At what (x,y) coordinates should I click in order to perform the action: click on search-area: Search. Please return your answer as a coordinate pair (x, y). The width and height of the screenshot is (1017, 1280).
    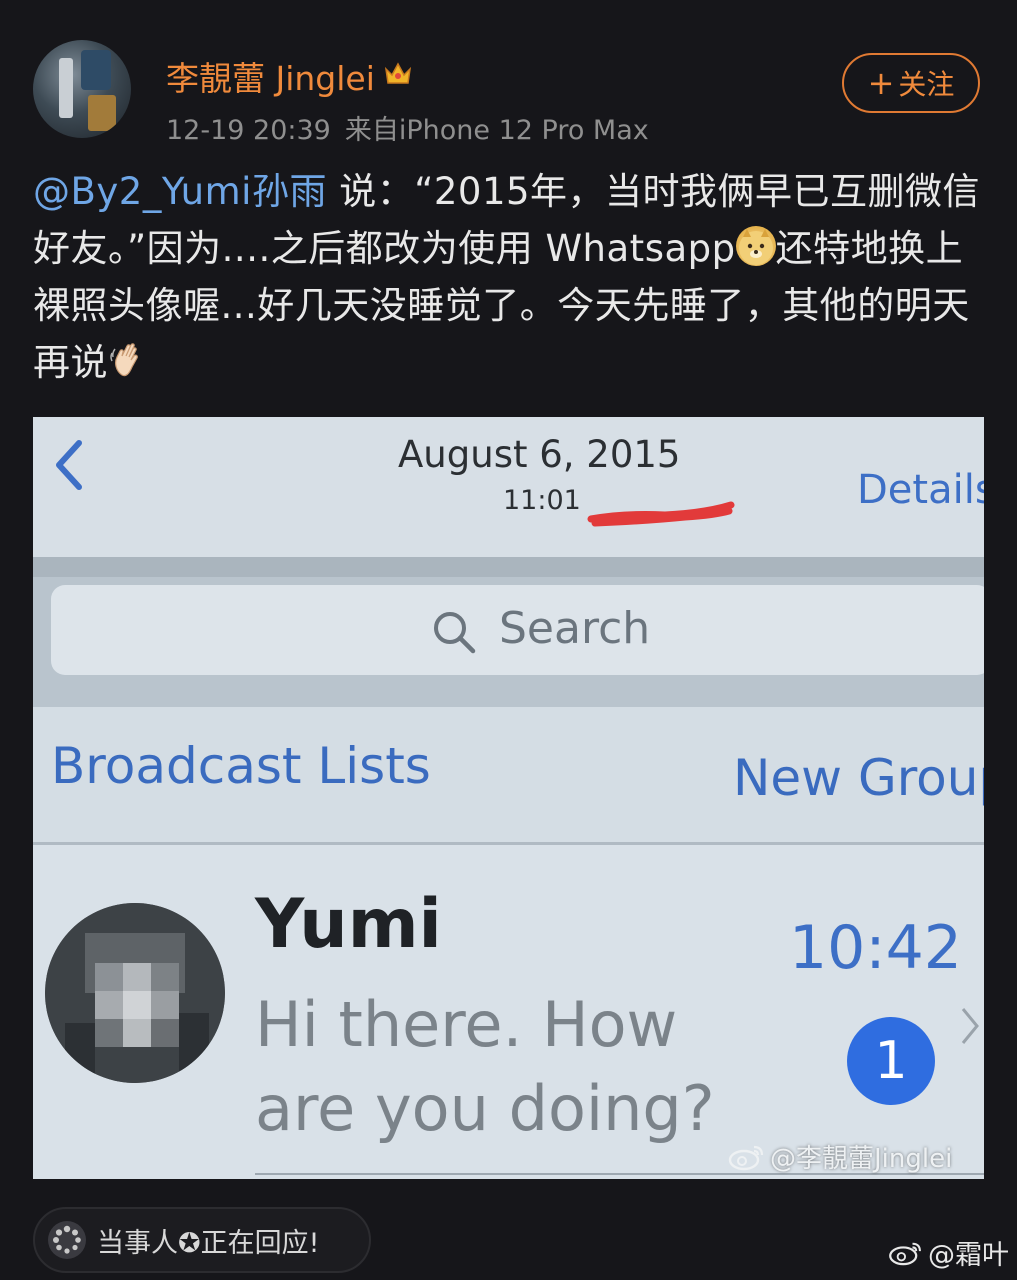
    Looking at the image, I should click on (508, 642).